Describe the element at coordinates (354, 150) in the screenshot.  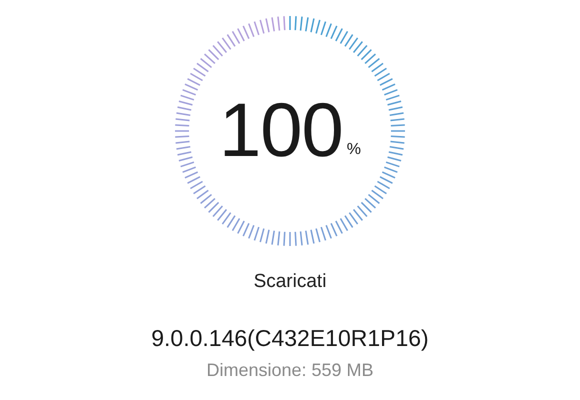
I see `percent-unit: %` at that location.